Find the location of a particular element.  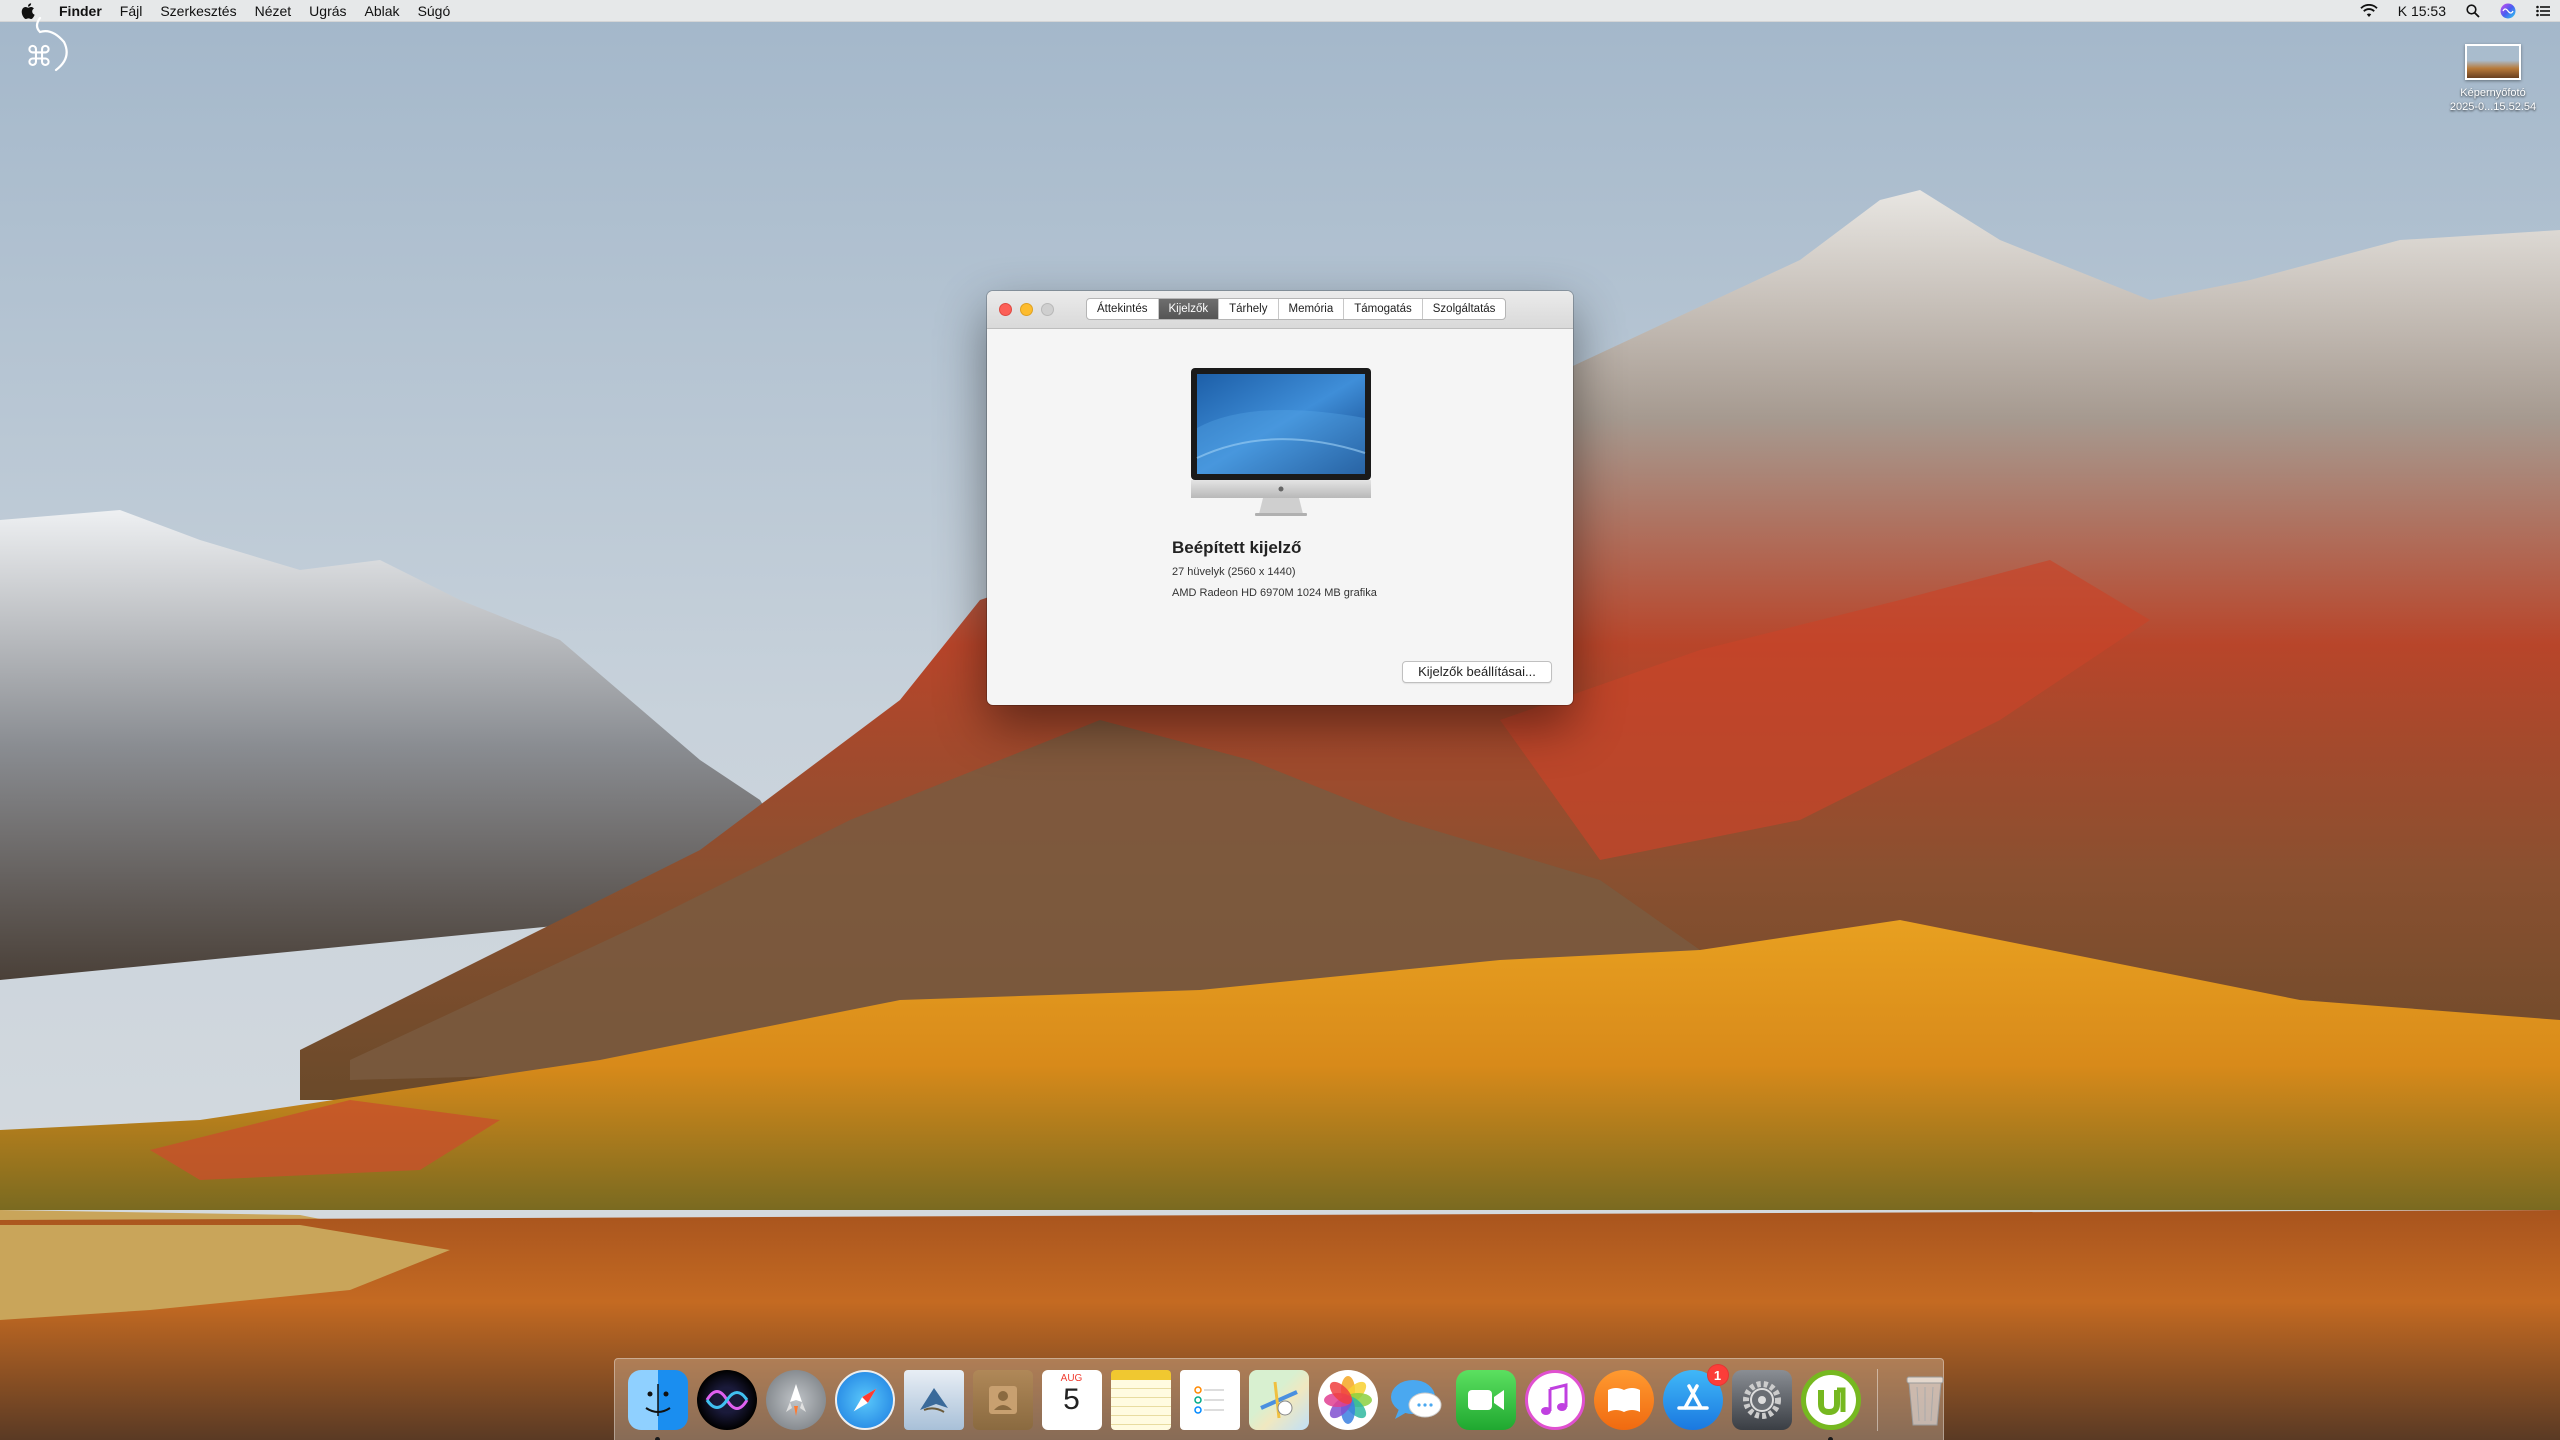

photos-icon is located at coordinates (1347, 1399).